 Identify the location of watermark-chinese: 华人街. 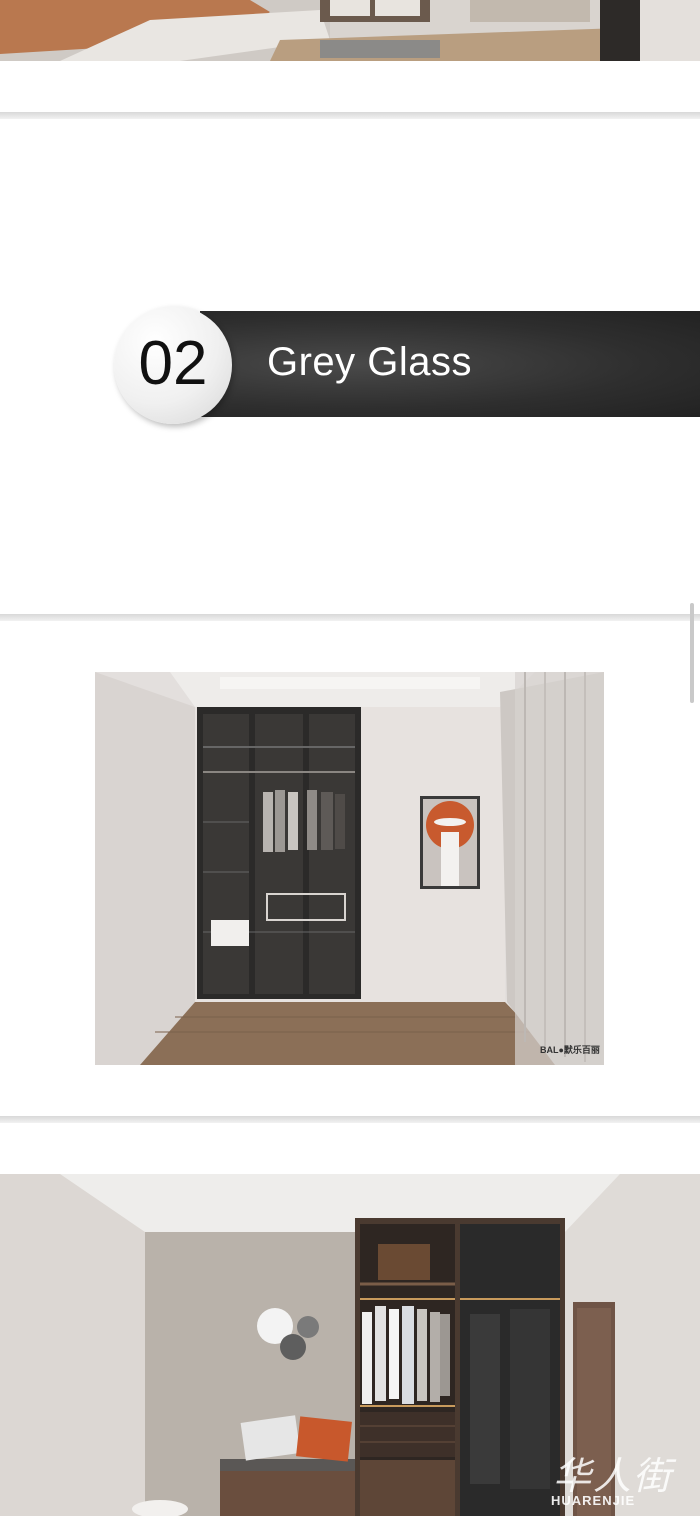
(613, 1476).